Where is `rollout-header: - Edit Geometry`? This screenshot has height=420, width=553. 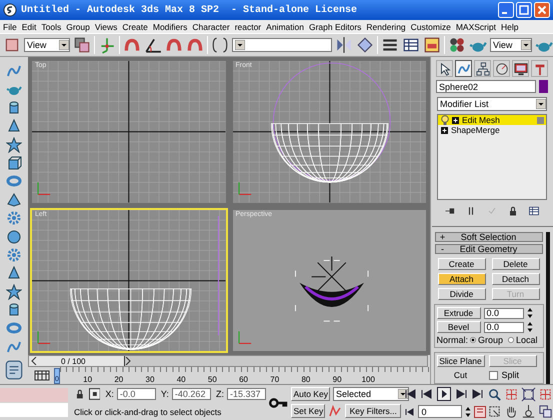
rollout-header: - Edit Geometry is located at coordinates (488, 249).